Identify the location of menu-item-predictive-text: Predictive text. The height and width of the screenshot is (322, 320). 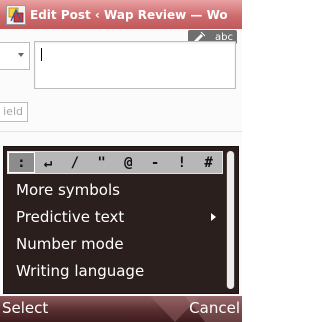
(113, 217).